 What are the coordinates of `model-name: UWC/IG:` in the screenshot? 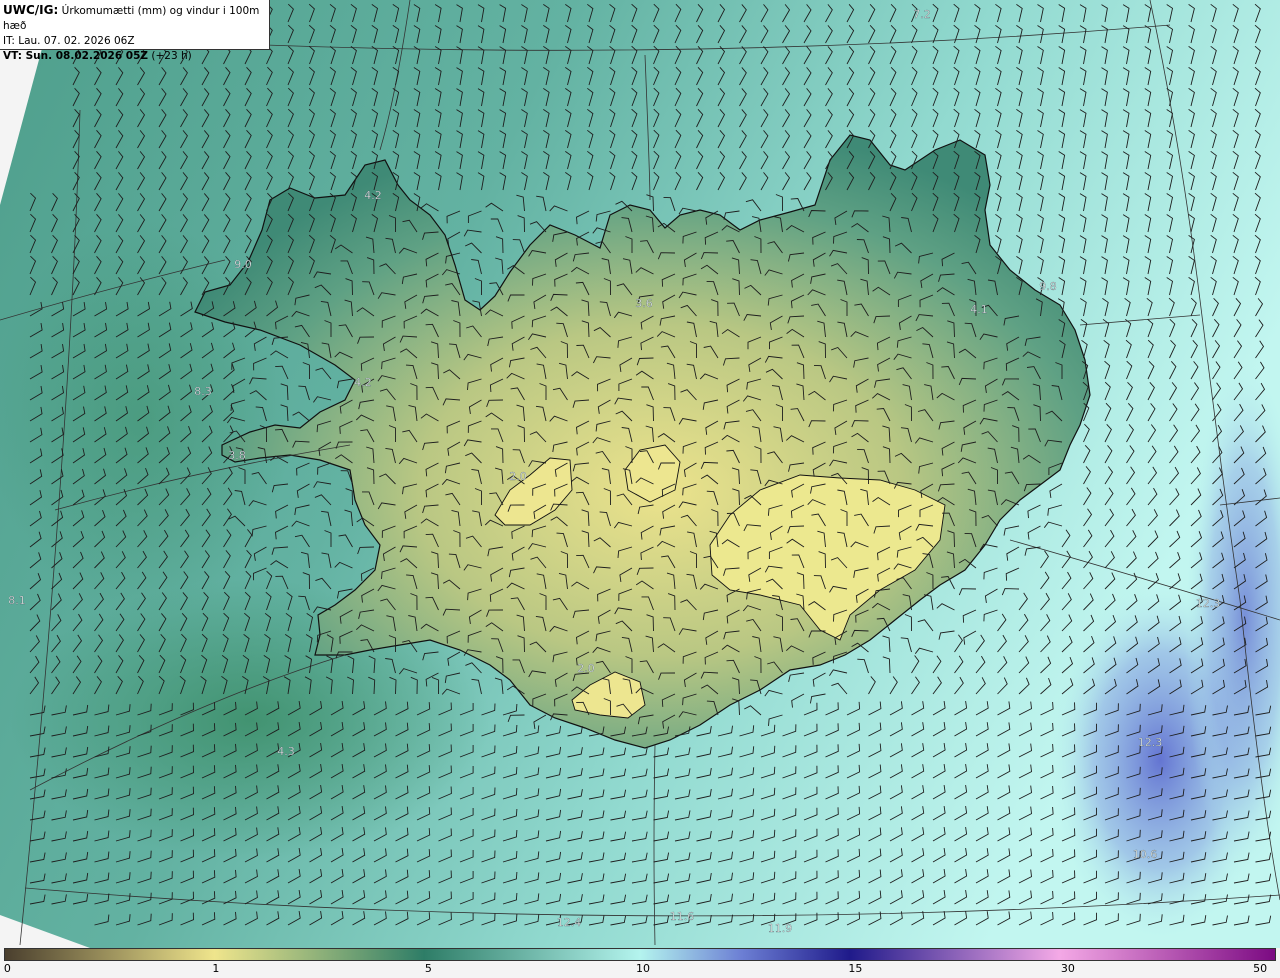 It's located at (31, 10).